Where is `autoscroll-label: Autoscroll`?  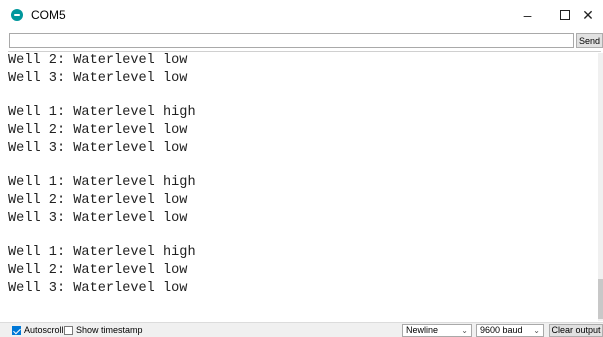 autoscroll-label: Autoscroll is located at coordinates (44, 330).